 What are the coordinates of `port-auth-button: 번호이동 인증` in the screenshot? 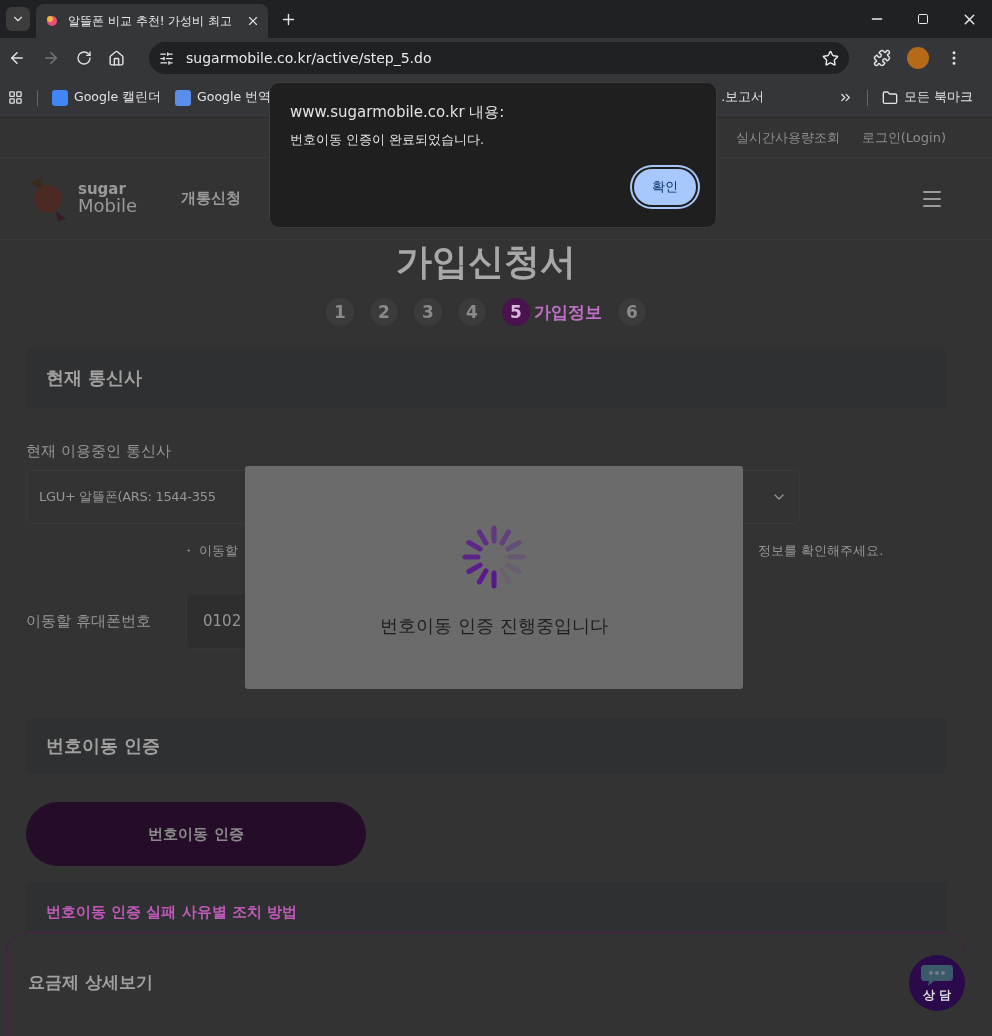 It's located at (196, 834).